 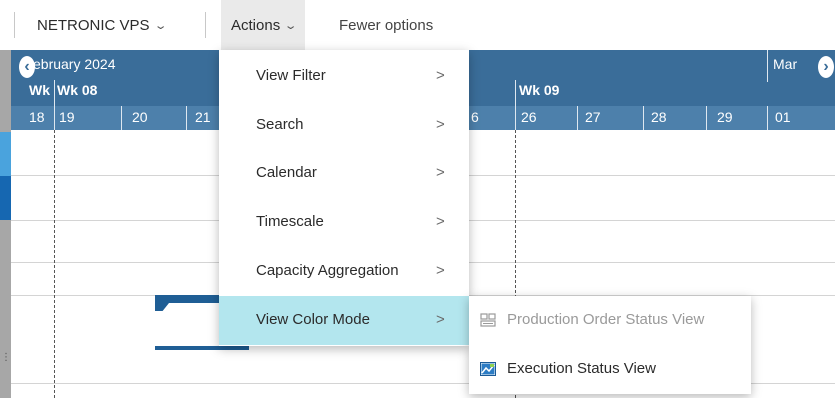 I want to click on submenu-item-production-order-status-view: Production Order Status View, so click(x=610, y=320).